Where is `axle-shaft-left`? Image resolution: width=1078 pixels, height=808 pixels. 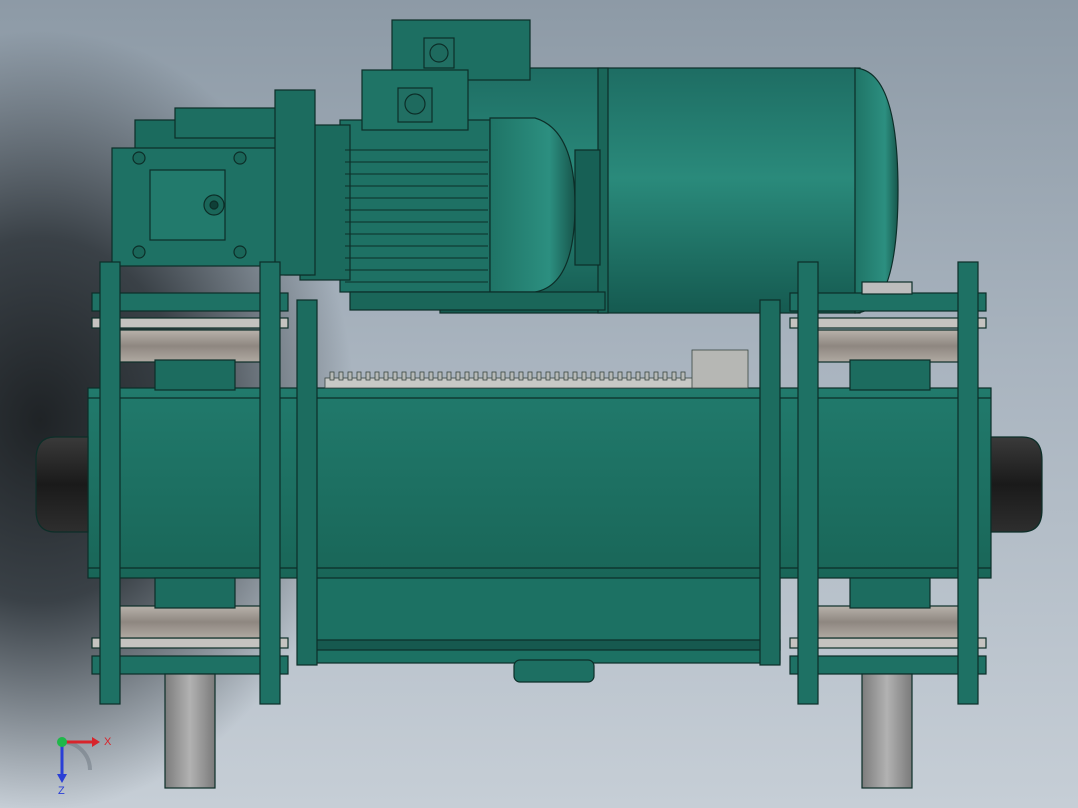 axle-shaft-left is located at coordinates (190, 731).